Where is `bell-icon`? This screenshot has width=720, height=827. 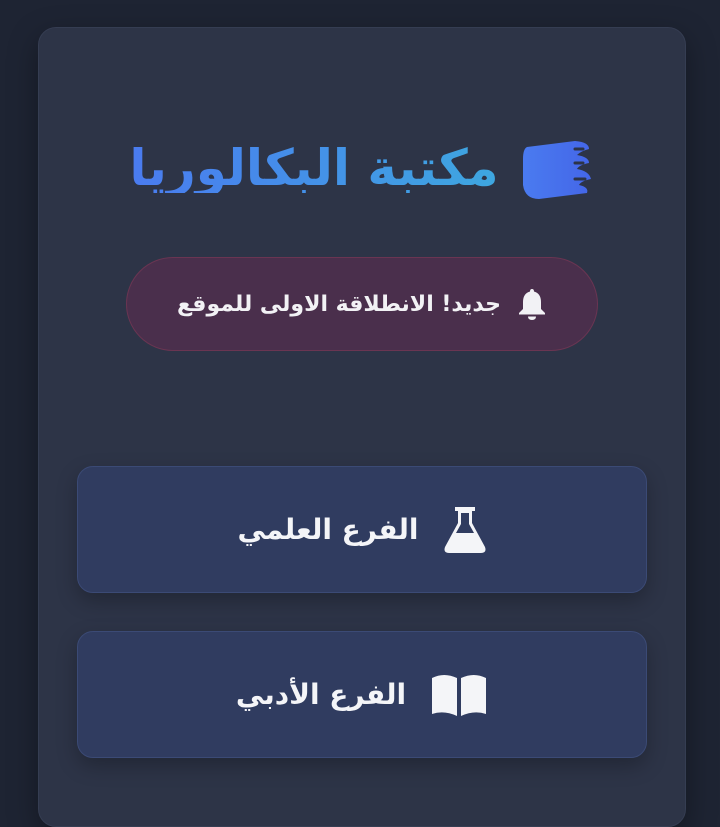 bell-icon is located at coordinates (531, 304).